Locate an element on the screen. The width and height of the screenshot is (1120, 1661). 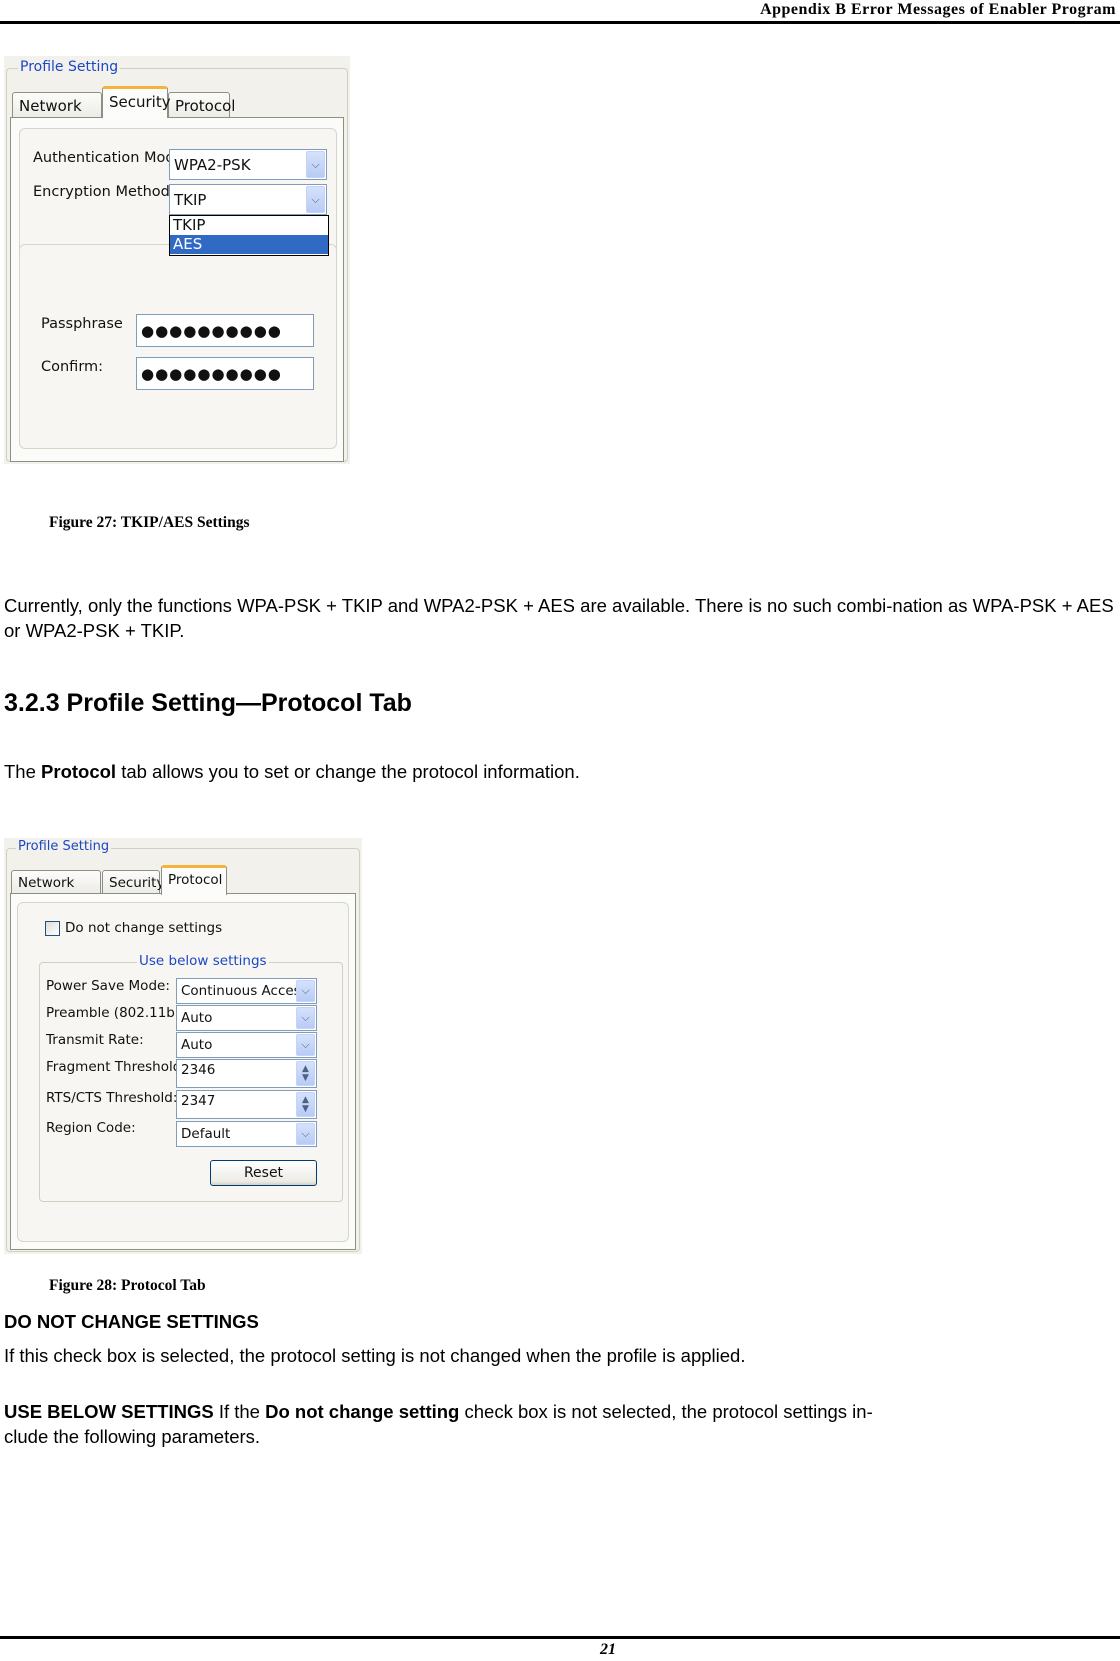
power-save-select: Continuous Access ⌵ is located at coordinates (246, 991).